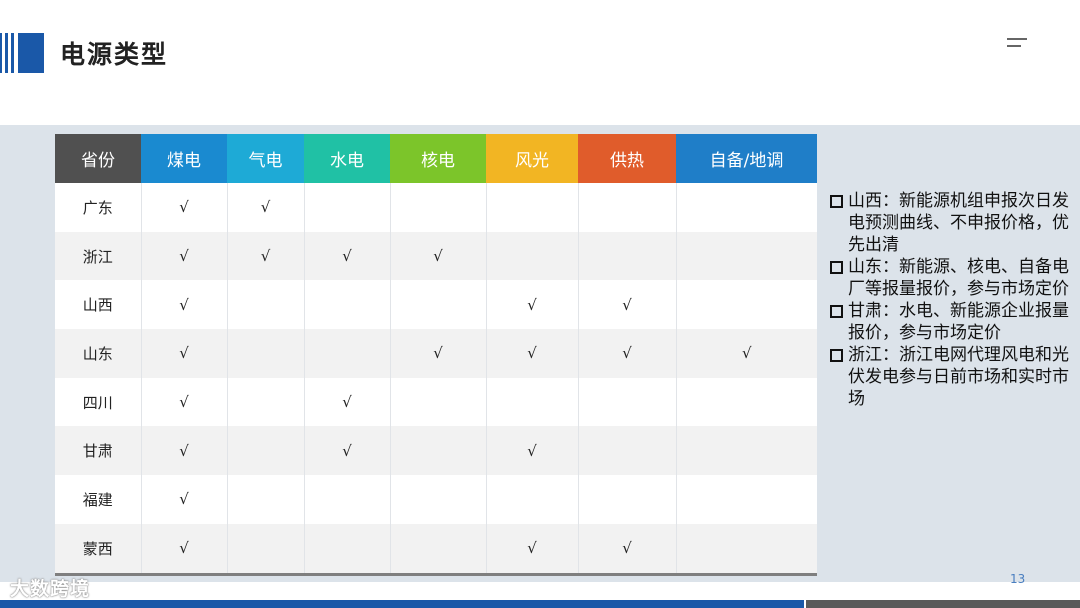 This screenshot has height=608, width=1080. I want to click on province-cell: 广东, so click(98, 207).